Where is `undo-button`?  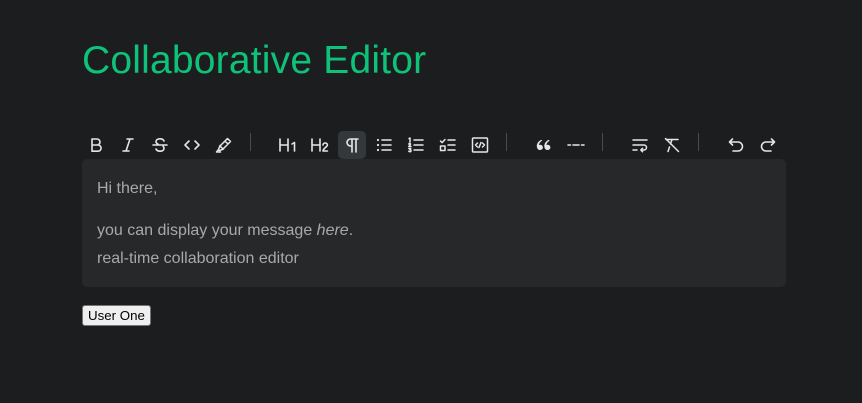
undo-button is located at coordinates (736, 145).